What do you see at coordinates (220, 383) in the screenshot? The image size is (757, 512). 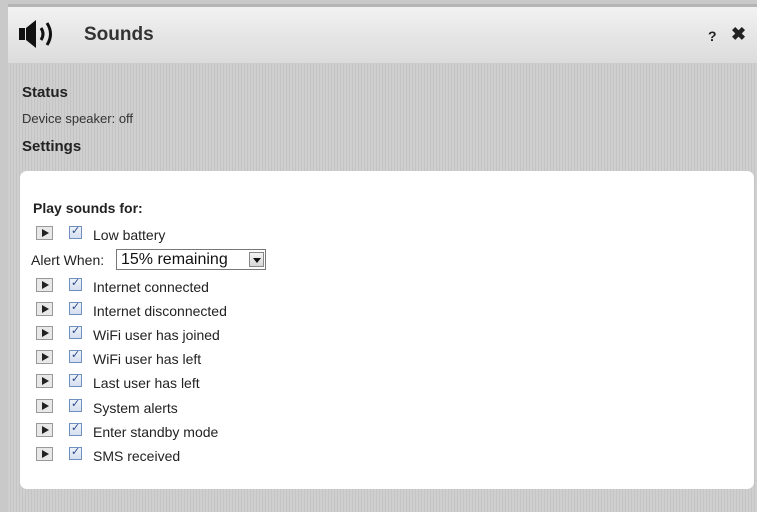 I see `sound-row-last-user-left: Last user has left` at bounding box center [220, 383].